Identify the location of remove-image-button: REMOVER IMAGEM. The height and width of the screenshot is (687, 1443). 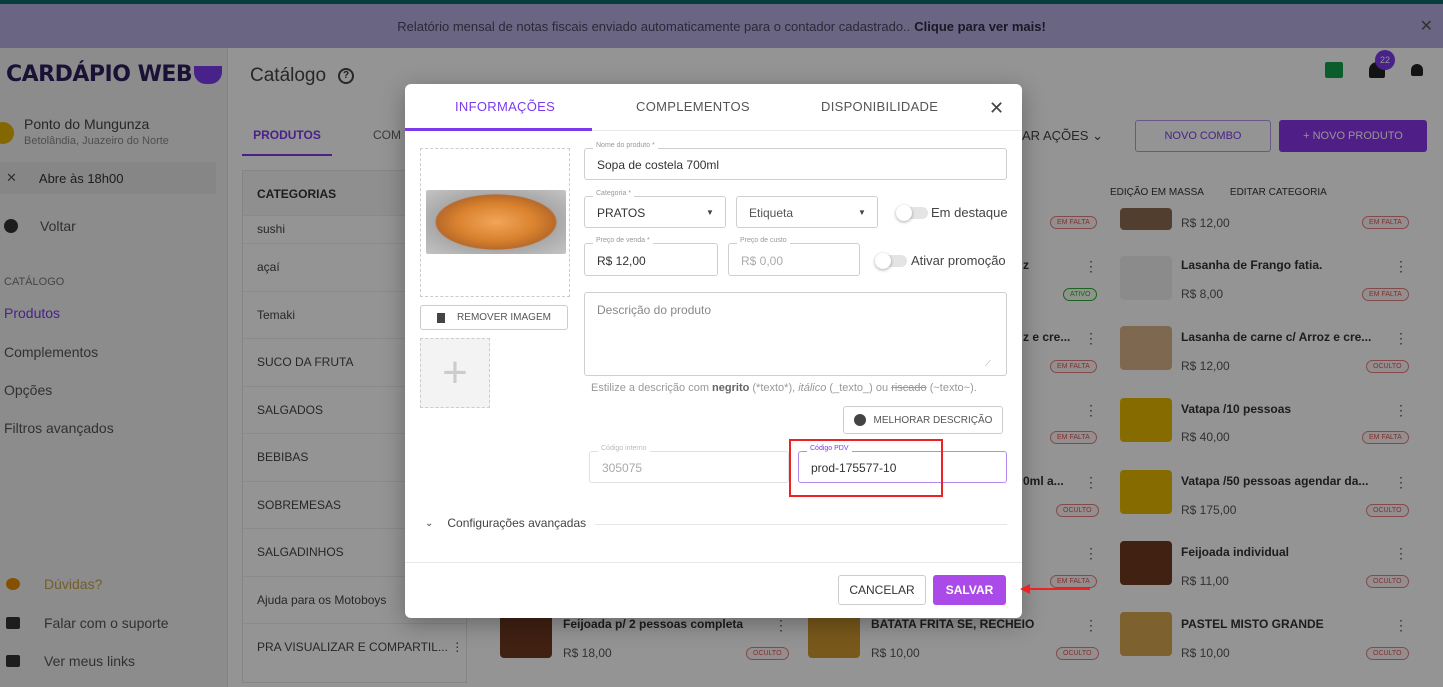
(494, 317).